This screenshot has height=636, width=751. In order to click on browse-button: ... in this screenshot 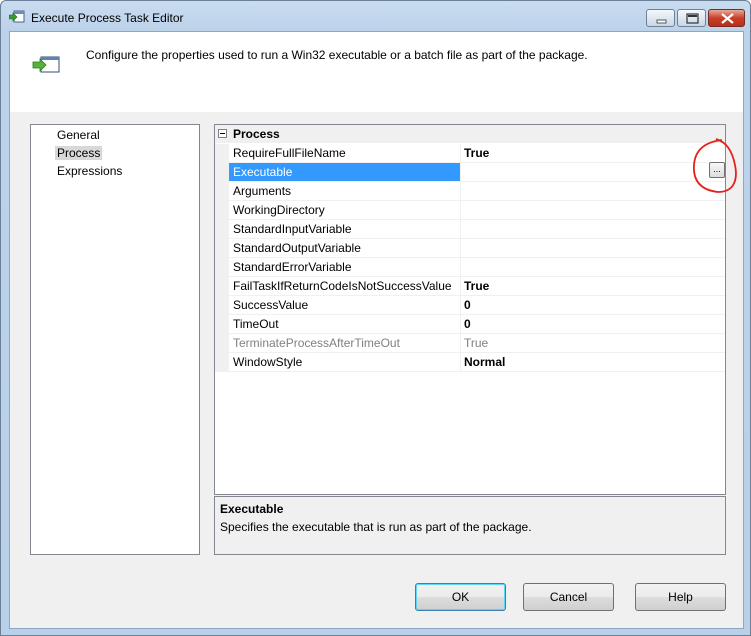, I will do `click(717, 170)`.